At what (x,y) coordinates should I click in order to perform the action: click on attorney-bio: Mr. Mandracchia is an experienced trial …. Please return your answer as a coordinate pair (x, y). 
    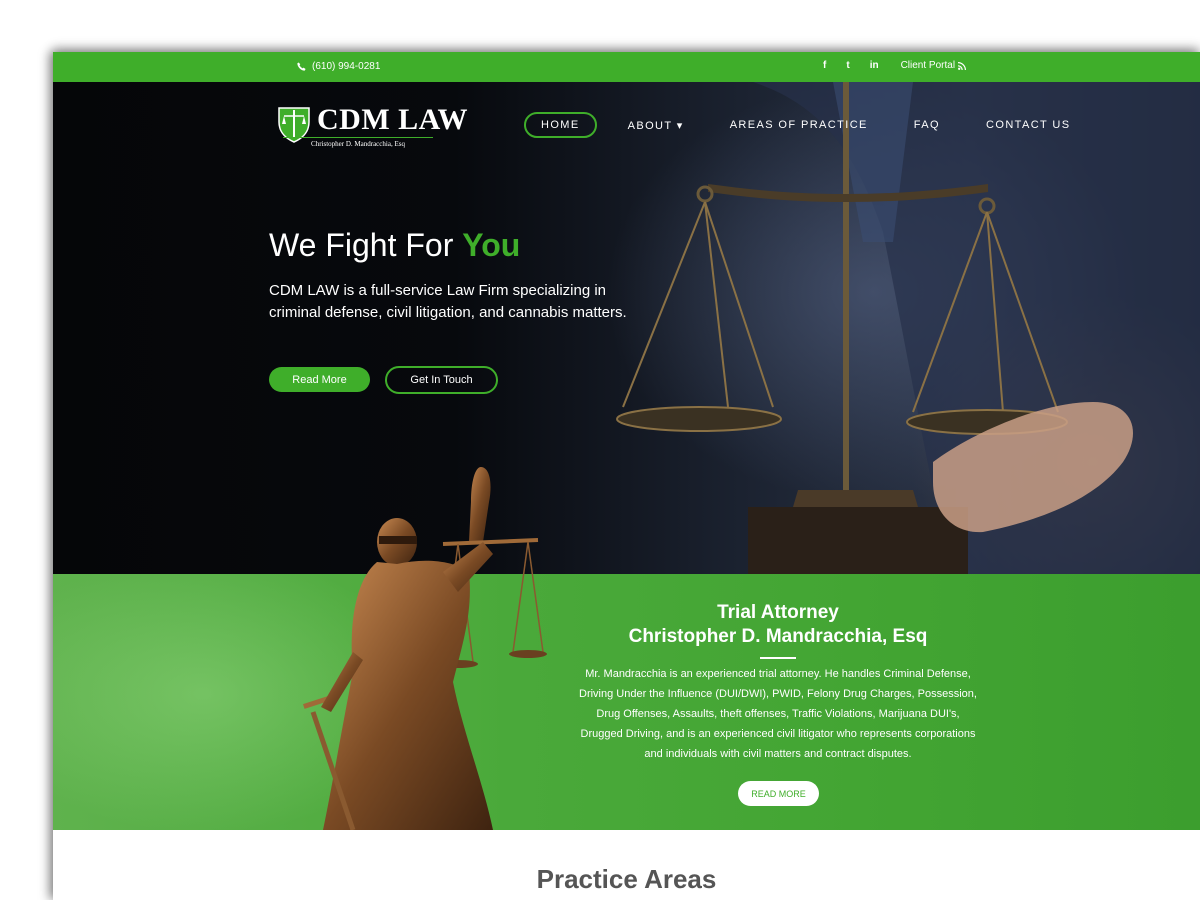
    Looking at the image, I should click on (778, 714).